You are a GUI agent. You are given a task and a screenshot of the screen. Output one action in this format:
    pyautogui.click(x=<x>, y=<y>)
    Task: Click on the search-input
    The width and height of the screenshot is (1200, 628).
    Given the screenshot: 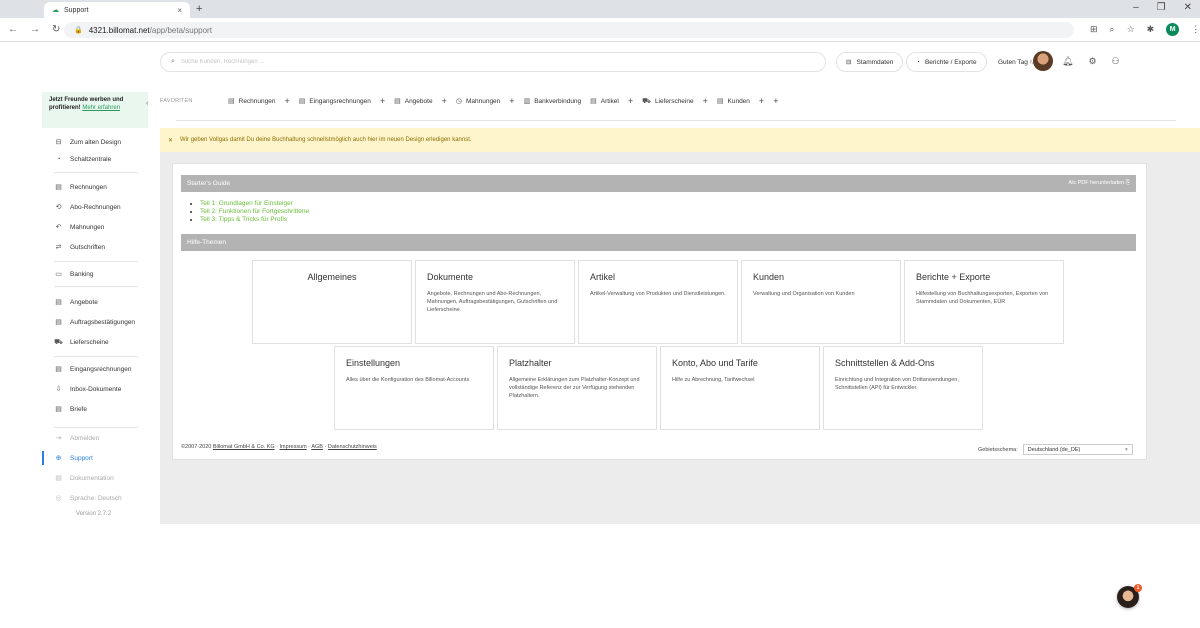 What is the action you would take?
    pyautogui.click(x=497, y=62)
    